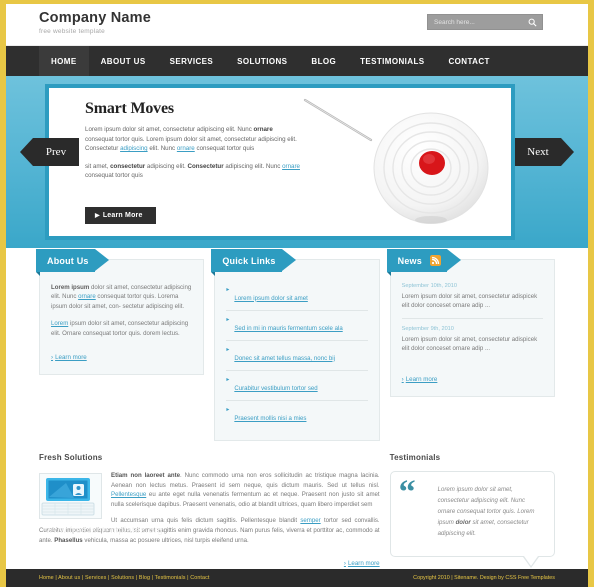 The height and width of the screenshot is (587, 594). I want to click on quick-link-1: Sed in mi in mauris fermentum scele ala, so click(288, 328).